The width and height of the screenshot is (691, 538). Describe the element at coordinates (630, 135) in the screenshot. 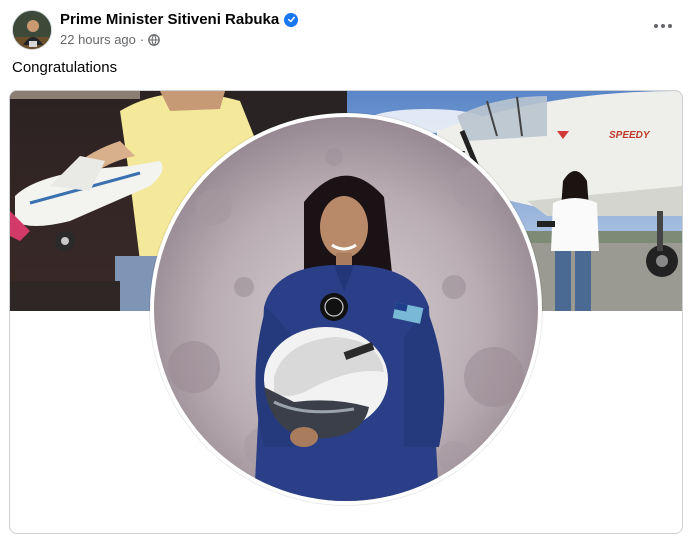

I see `airplane-marking: SPEEDY` at that location.